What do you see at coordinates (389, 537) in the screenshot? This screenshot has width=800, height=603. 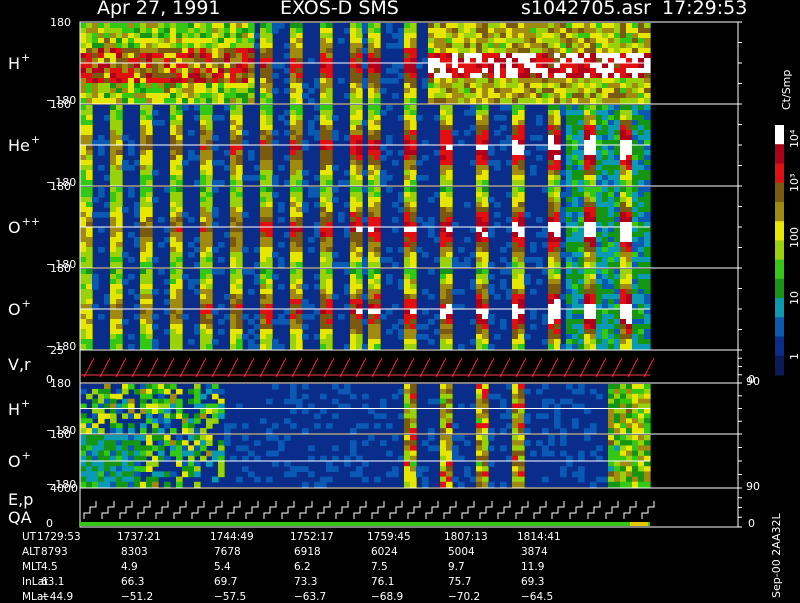 I see `footer-cell: 1759:45` at bounding box center [389, 537].